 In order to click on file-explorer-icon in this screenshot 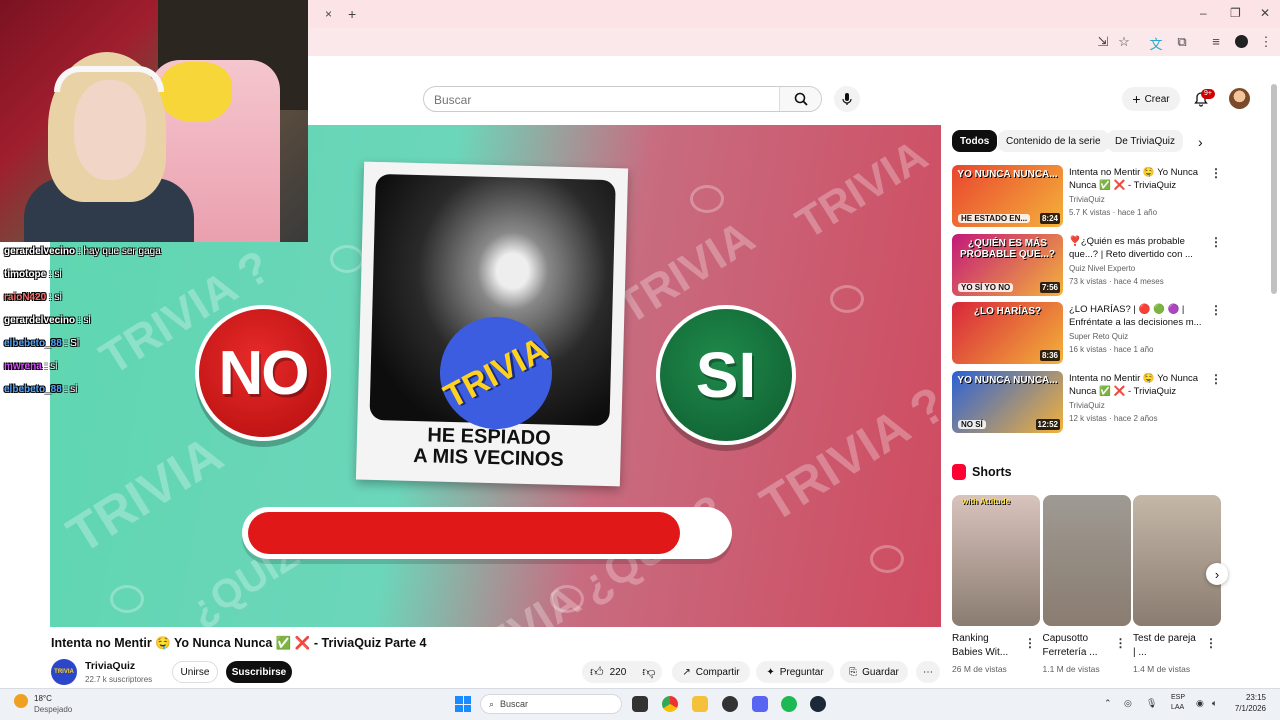, I will do `click(700, 704)`.